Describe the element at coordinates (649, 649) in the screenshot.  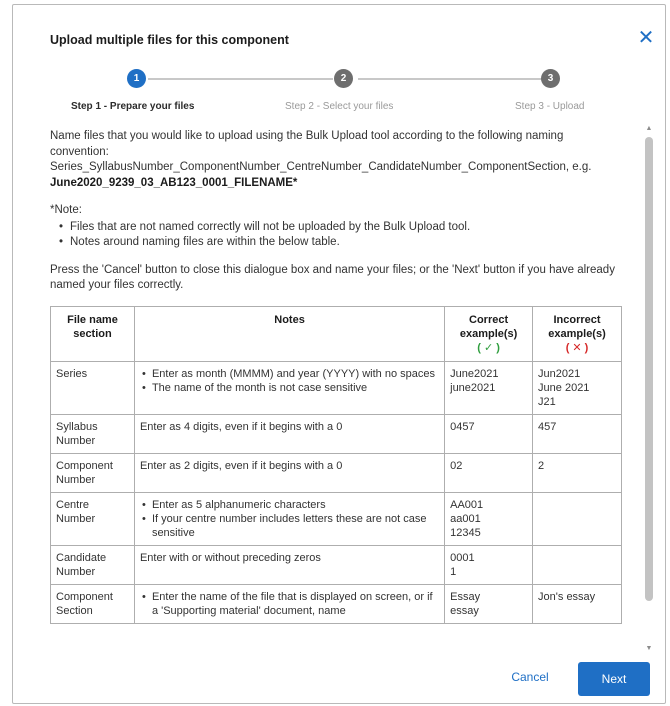
I see `scroll-down-icon: ▼` at that location.